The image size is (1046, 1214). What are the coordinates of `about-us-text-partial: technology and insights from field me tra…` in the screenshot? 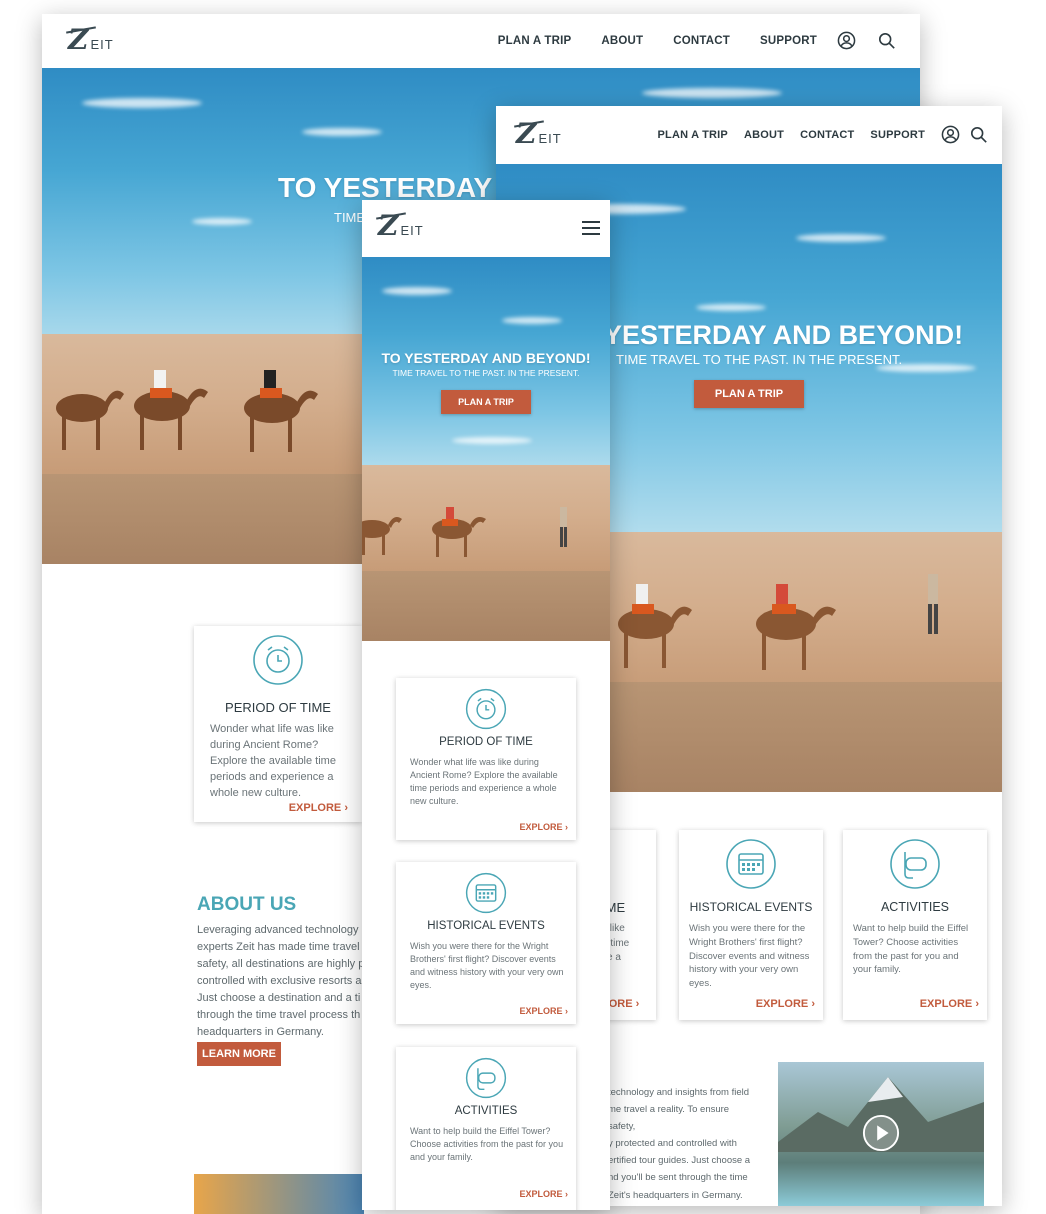 It's located at (679, 1144).